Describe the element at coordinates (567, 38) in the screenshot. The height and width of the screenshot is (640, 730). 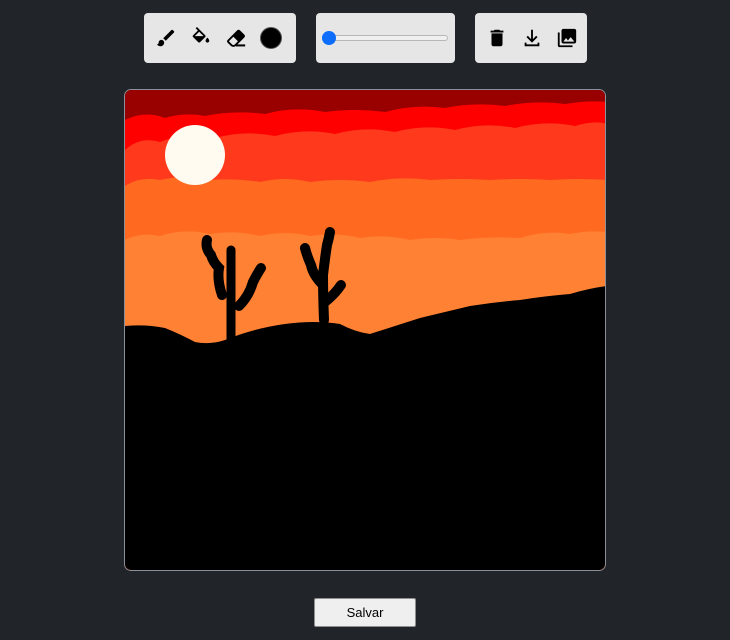
I see `image-gallery-icon` at that location.